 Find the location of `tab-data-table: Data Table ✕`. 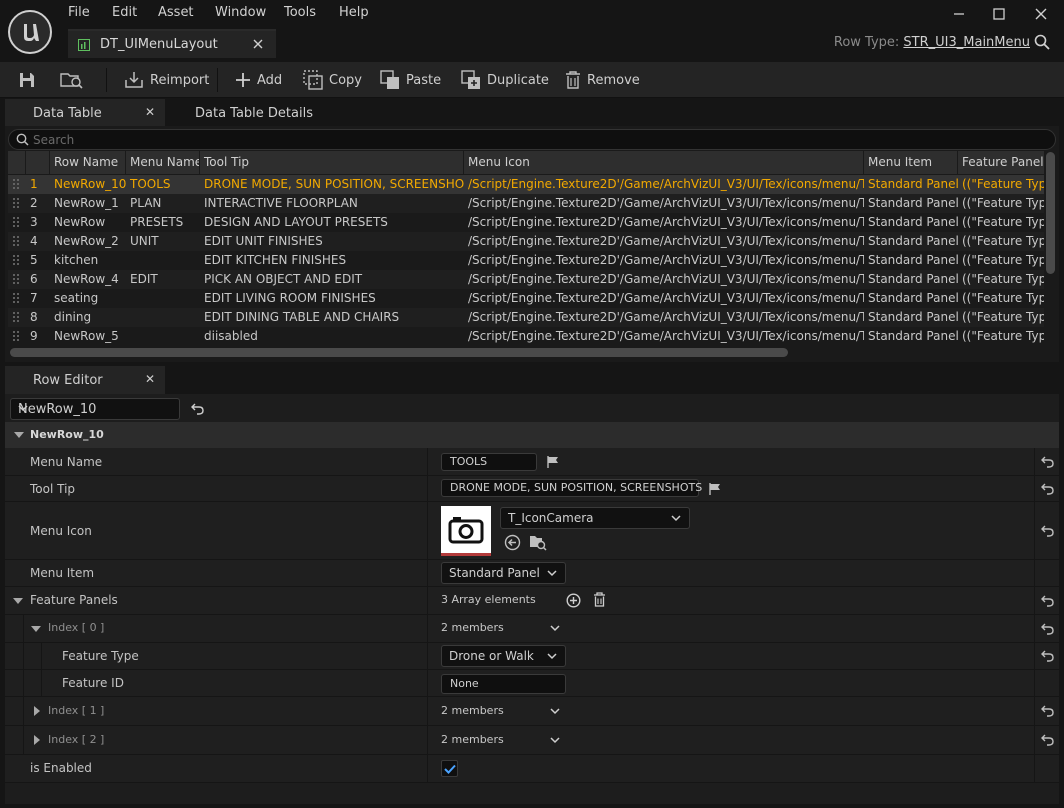

tab-data-table: Data Table ✕ is located at coordinates (85, 113).